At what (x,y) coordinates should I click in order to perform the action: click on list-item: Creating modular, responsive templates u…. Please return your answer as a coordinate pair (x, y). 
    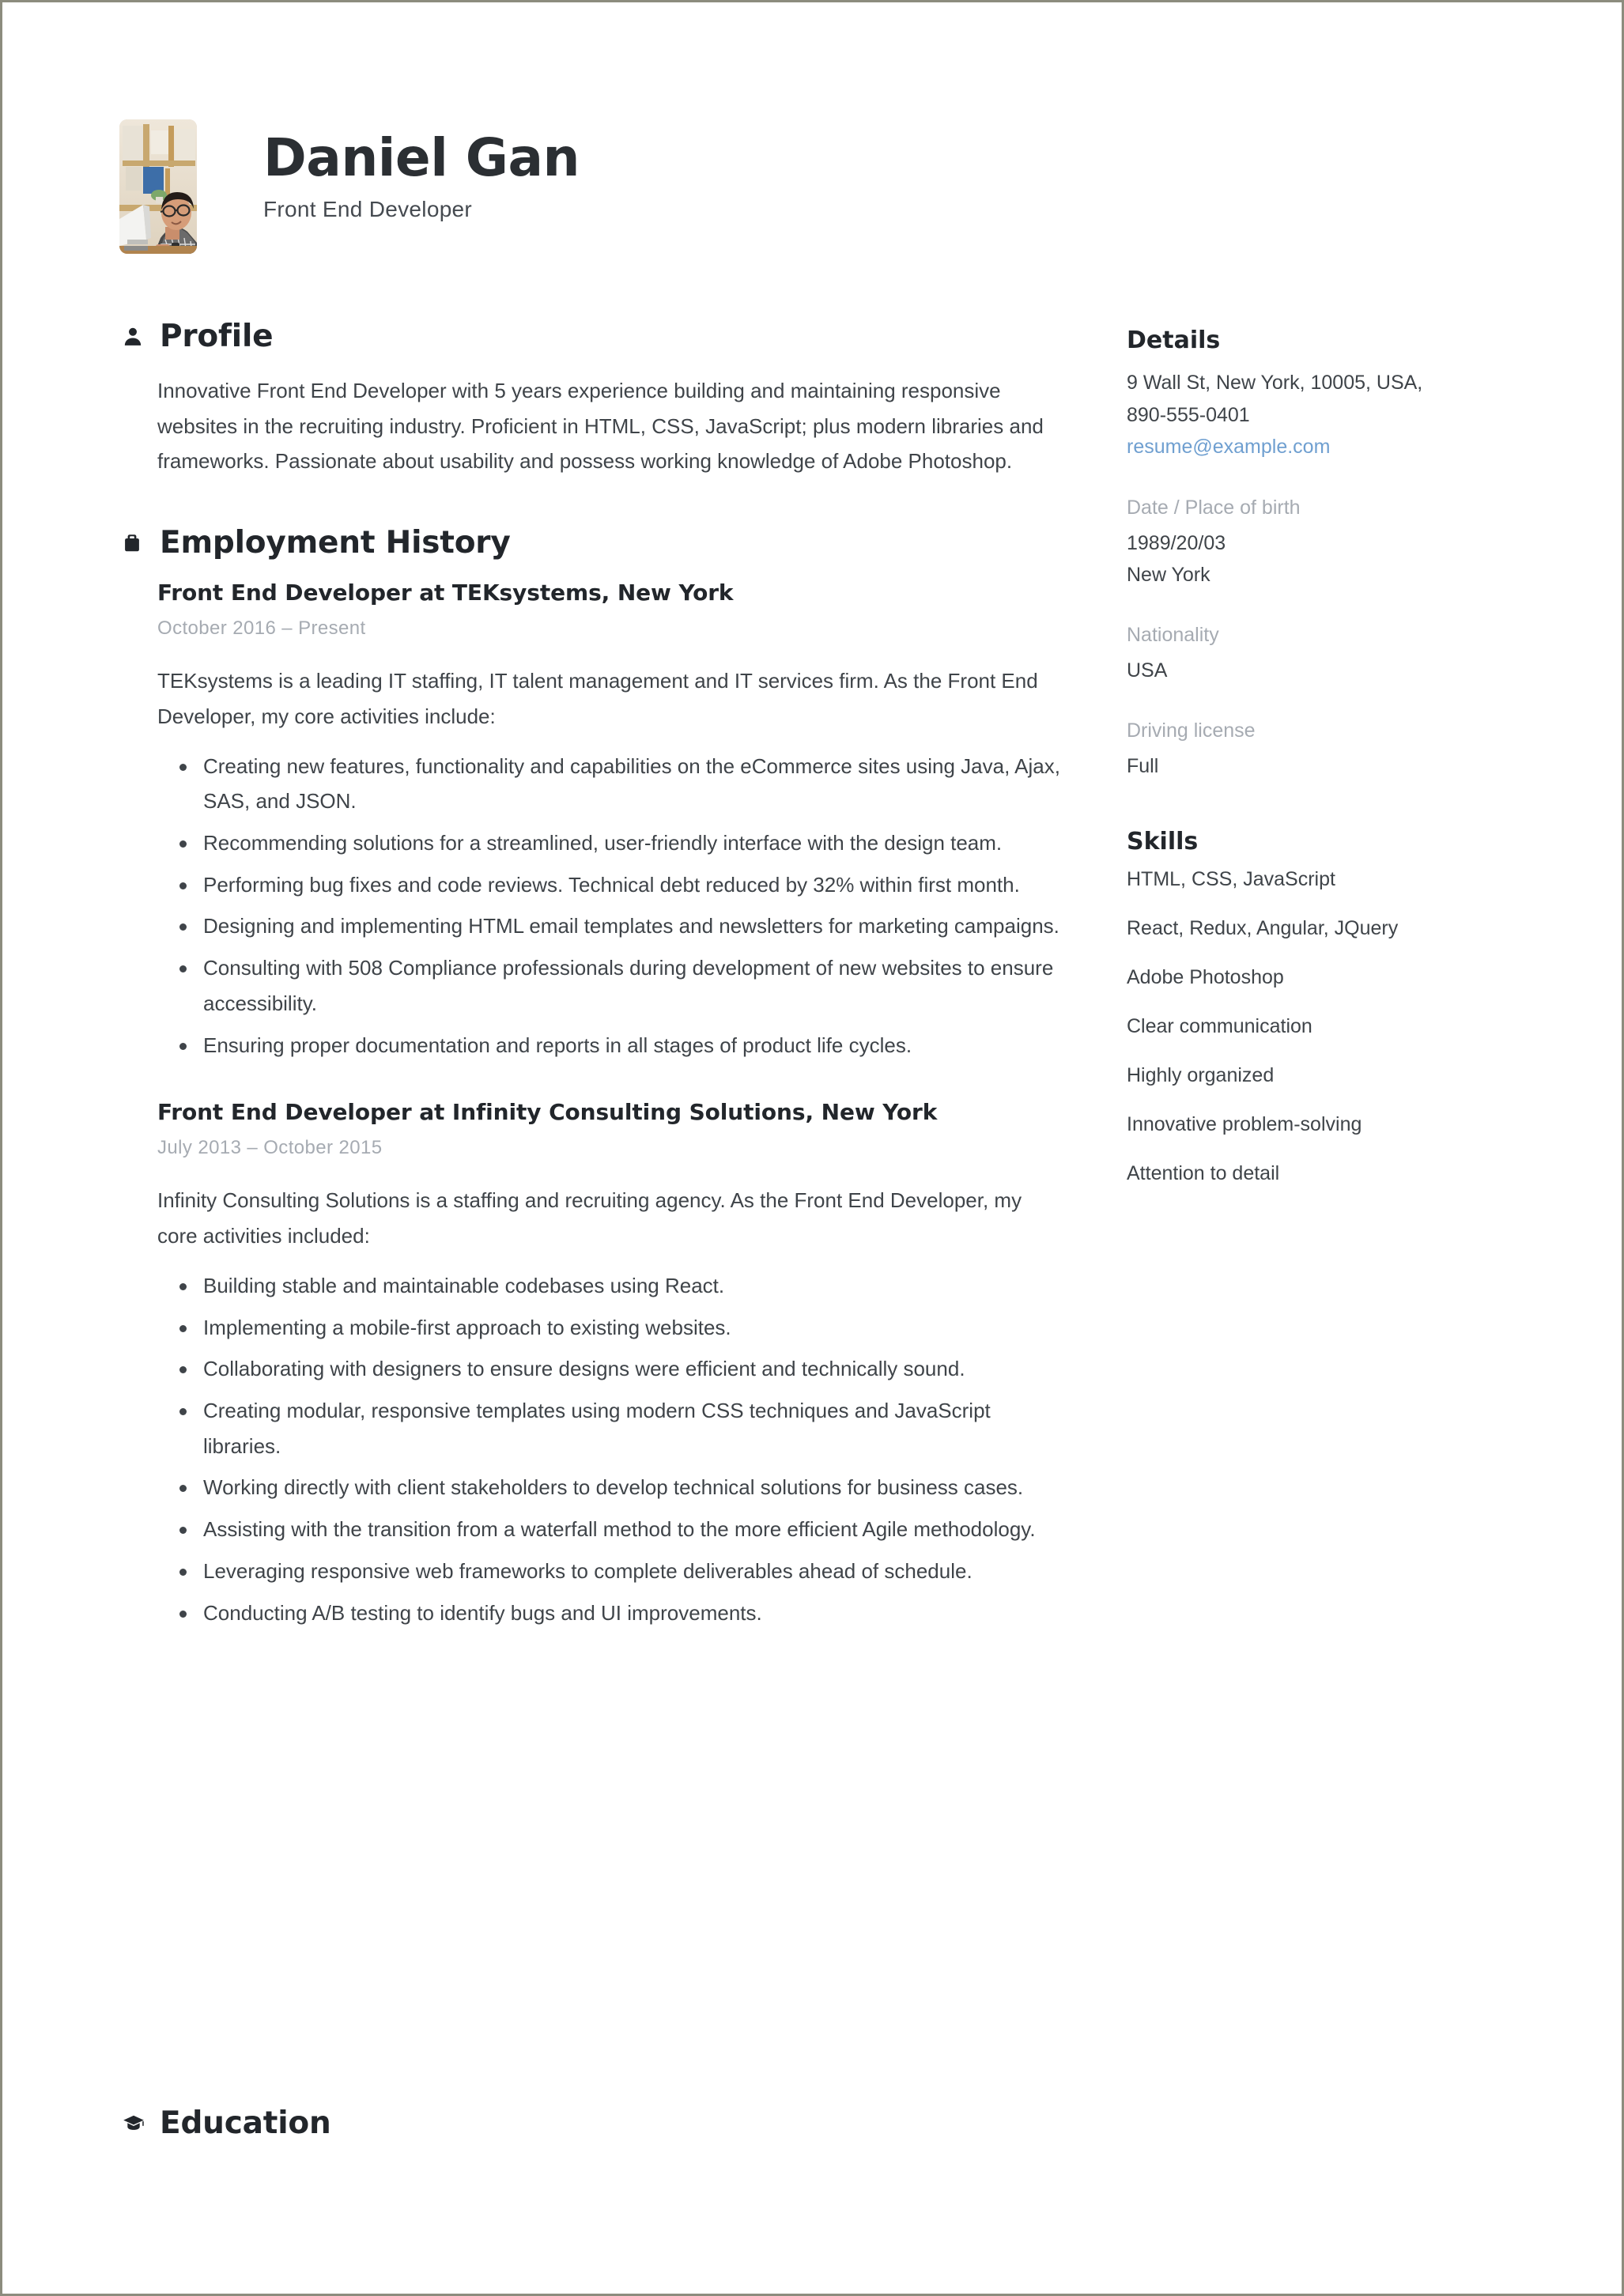
    Looking at the image, I should click on (610, 1428).